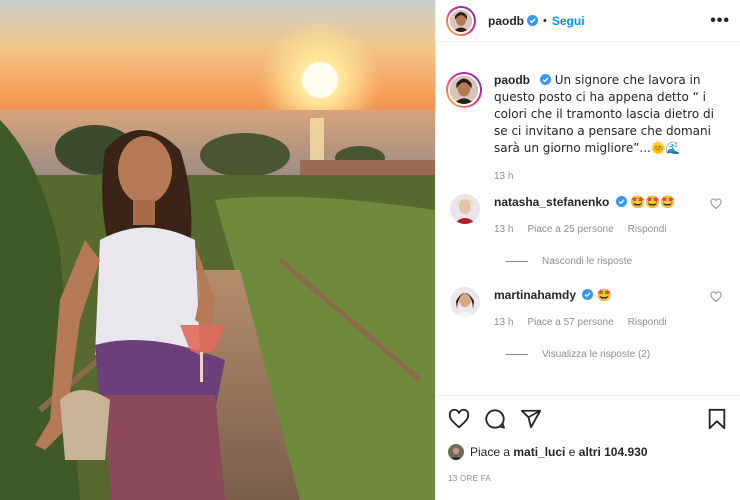  I want to click on comment-meta: 13 h Piace a 57 persone Rispondi, so click(602, 323).